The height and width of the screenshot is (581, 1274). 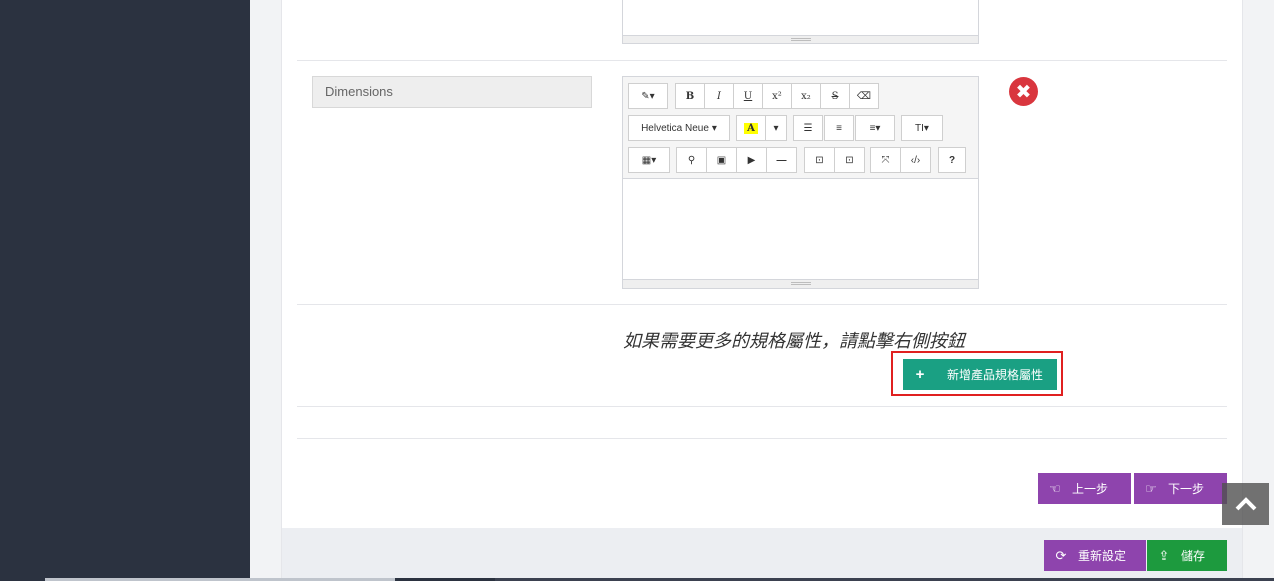 I want to click on video-icon: ▶, so click(x=751, y=160).